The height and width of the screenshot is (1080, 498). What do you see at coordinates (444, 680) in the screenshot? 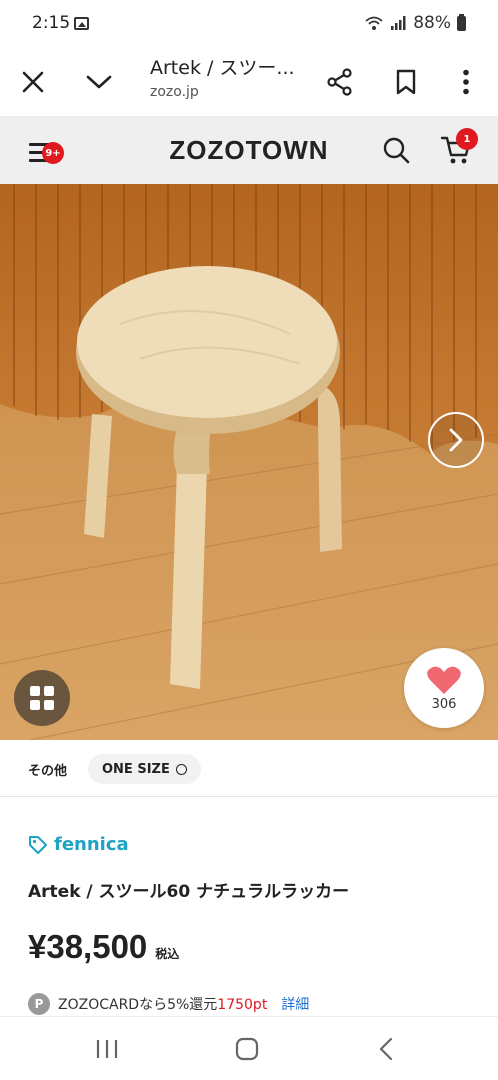
I see `heart-icon` at bounding box center [444, 680].